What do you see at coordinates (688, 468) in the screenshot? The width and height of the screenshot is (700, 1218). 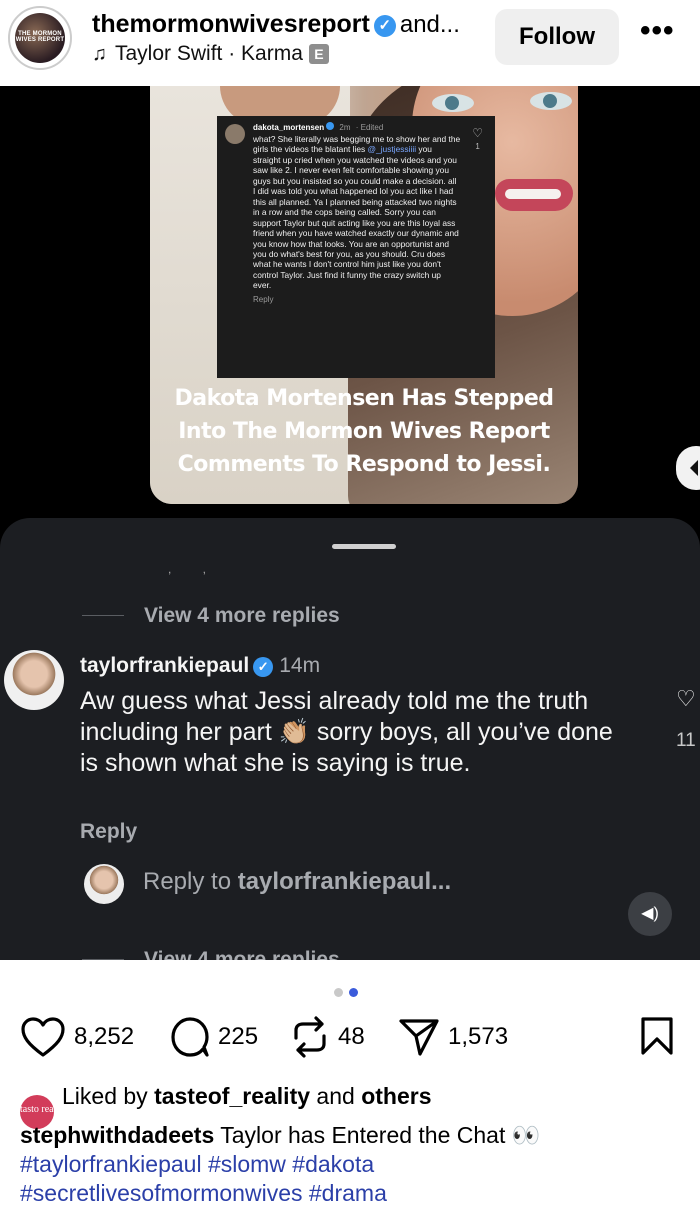 I see `collapse-handle-icon` at bounding box center [688, 468].